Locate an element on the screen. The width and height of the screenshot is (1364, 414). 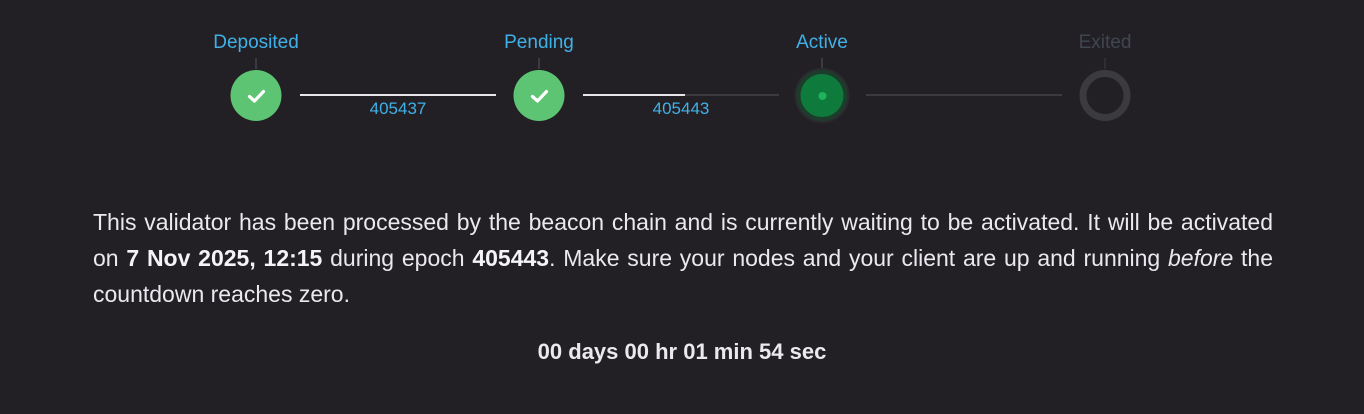
step-tick-deposited is located at coordinates (256, 63).